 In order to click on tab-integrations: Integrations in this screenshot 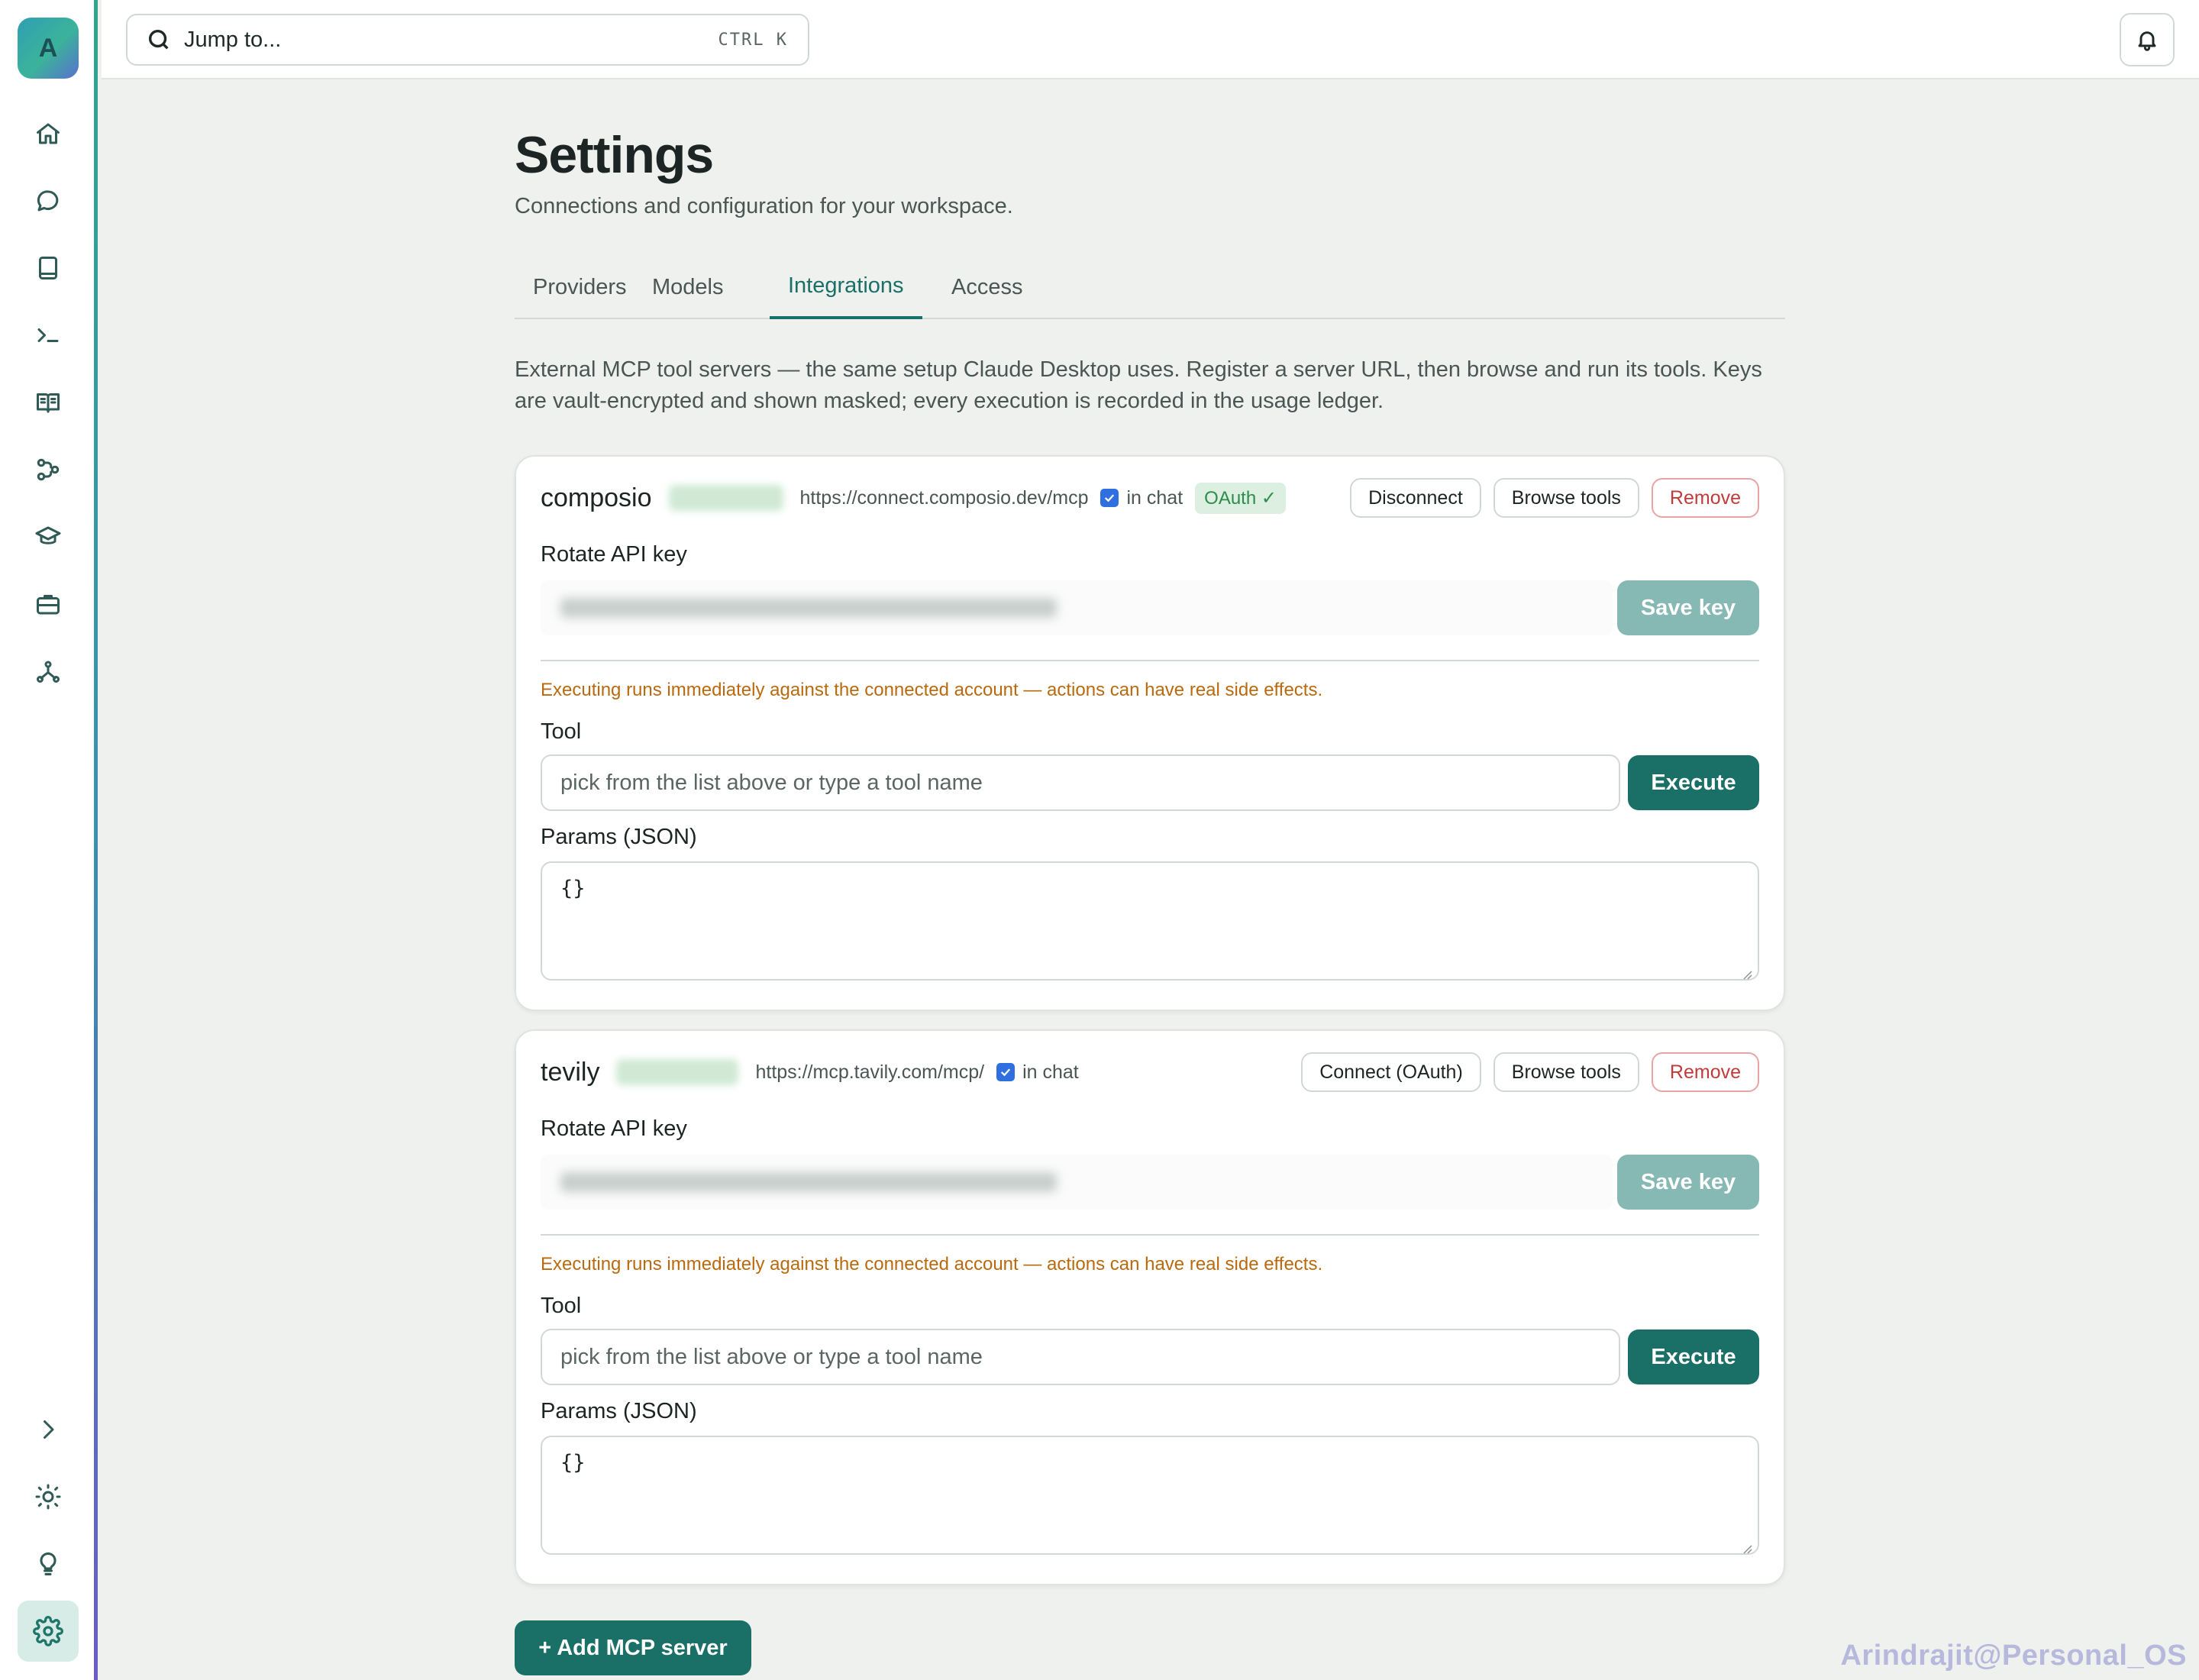, I will do `click(846, 287)`.